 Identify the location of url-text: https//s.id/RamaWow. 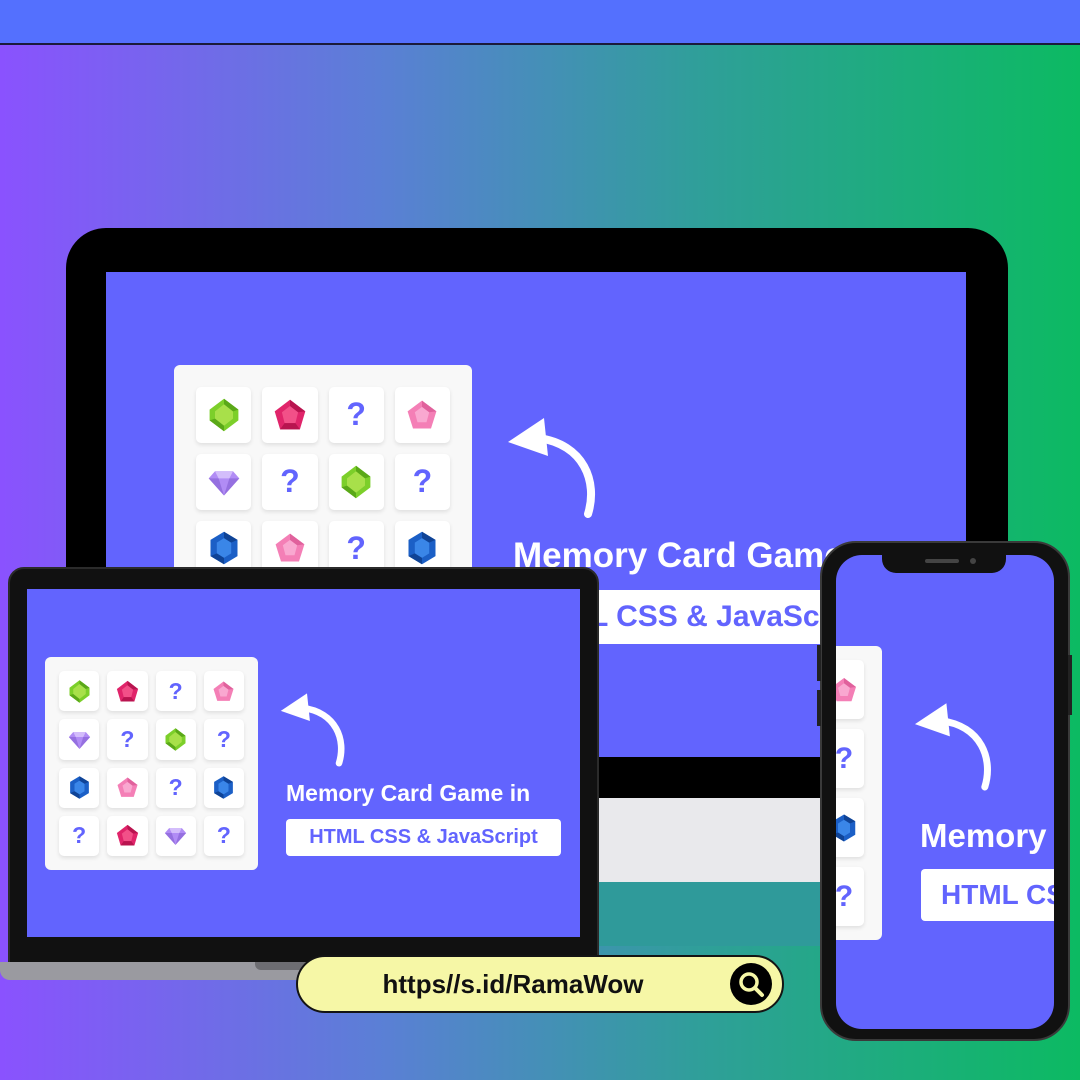
(513, 984).